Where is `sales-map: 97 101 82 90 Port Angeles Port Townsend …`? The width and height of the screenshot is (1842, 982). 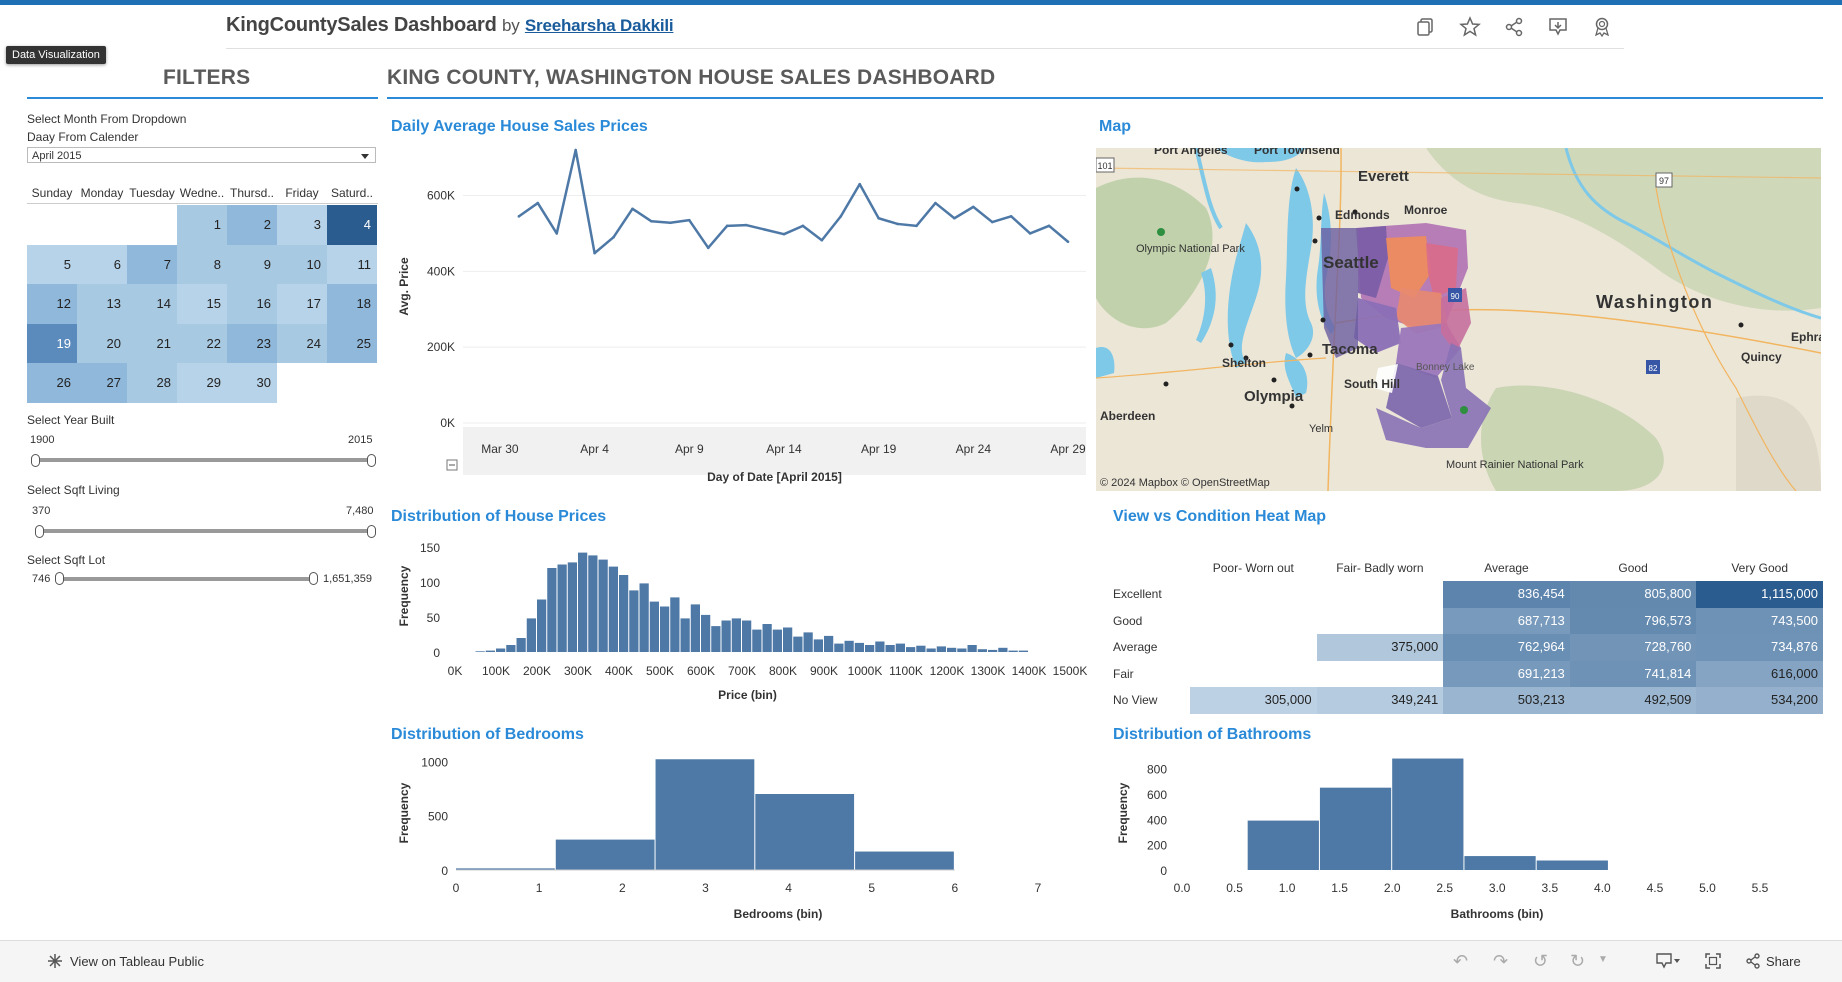 sales-map: 97 101 82 90 Port Angeles Port Townsend … is located at coordinates (1458, 319).